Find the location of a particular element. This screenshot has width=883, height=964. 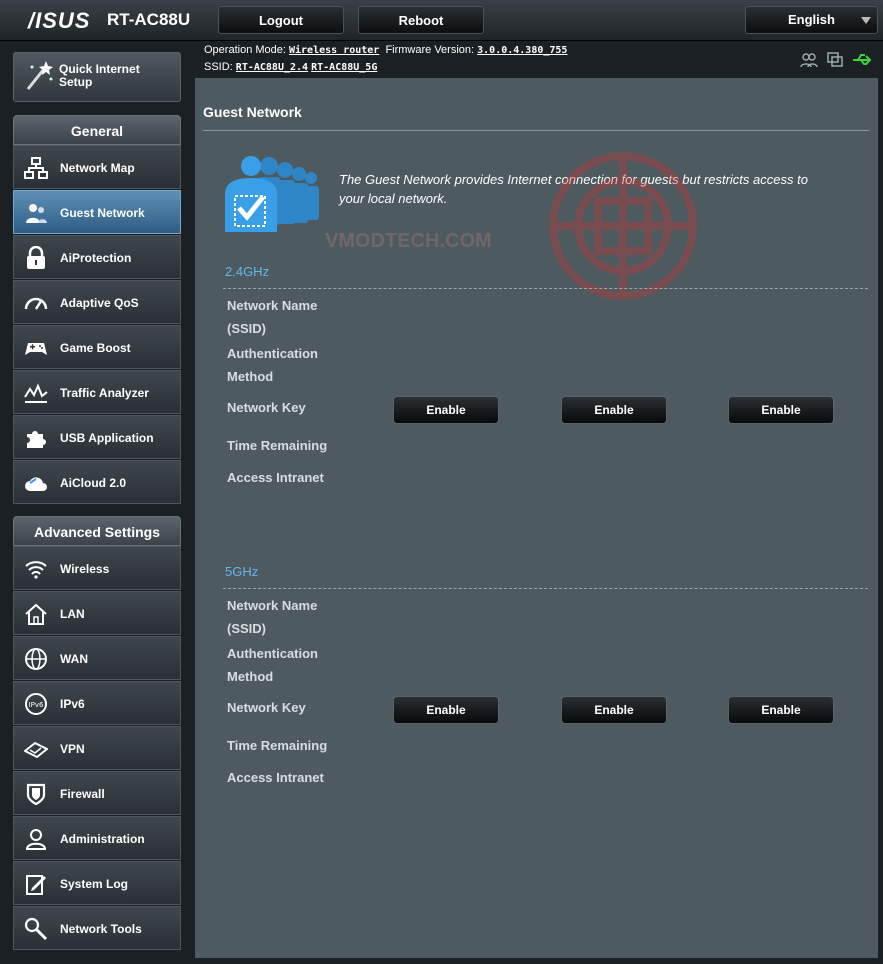

sidebar-item-vpn: VPN is located at coordinates (97, 748).